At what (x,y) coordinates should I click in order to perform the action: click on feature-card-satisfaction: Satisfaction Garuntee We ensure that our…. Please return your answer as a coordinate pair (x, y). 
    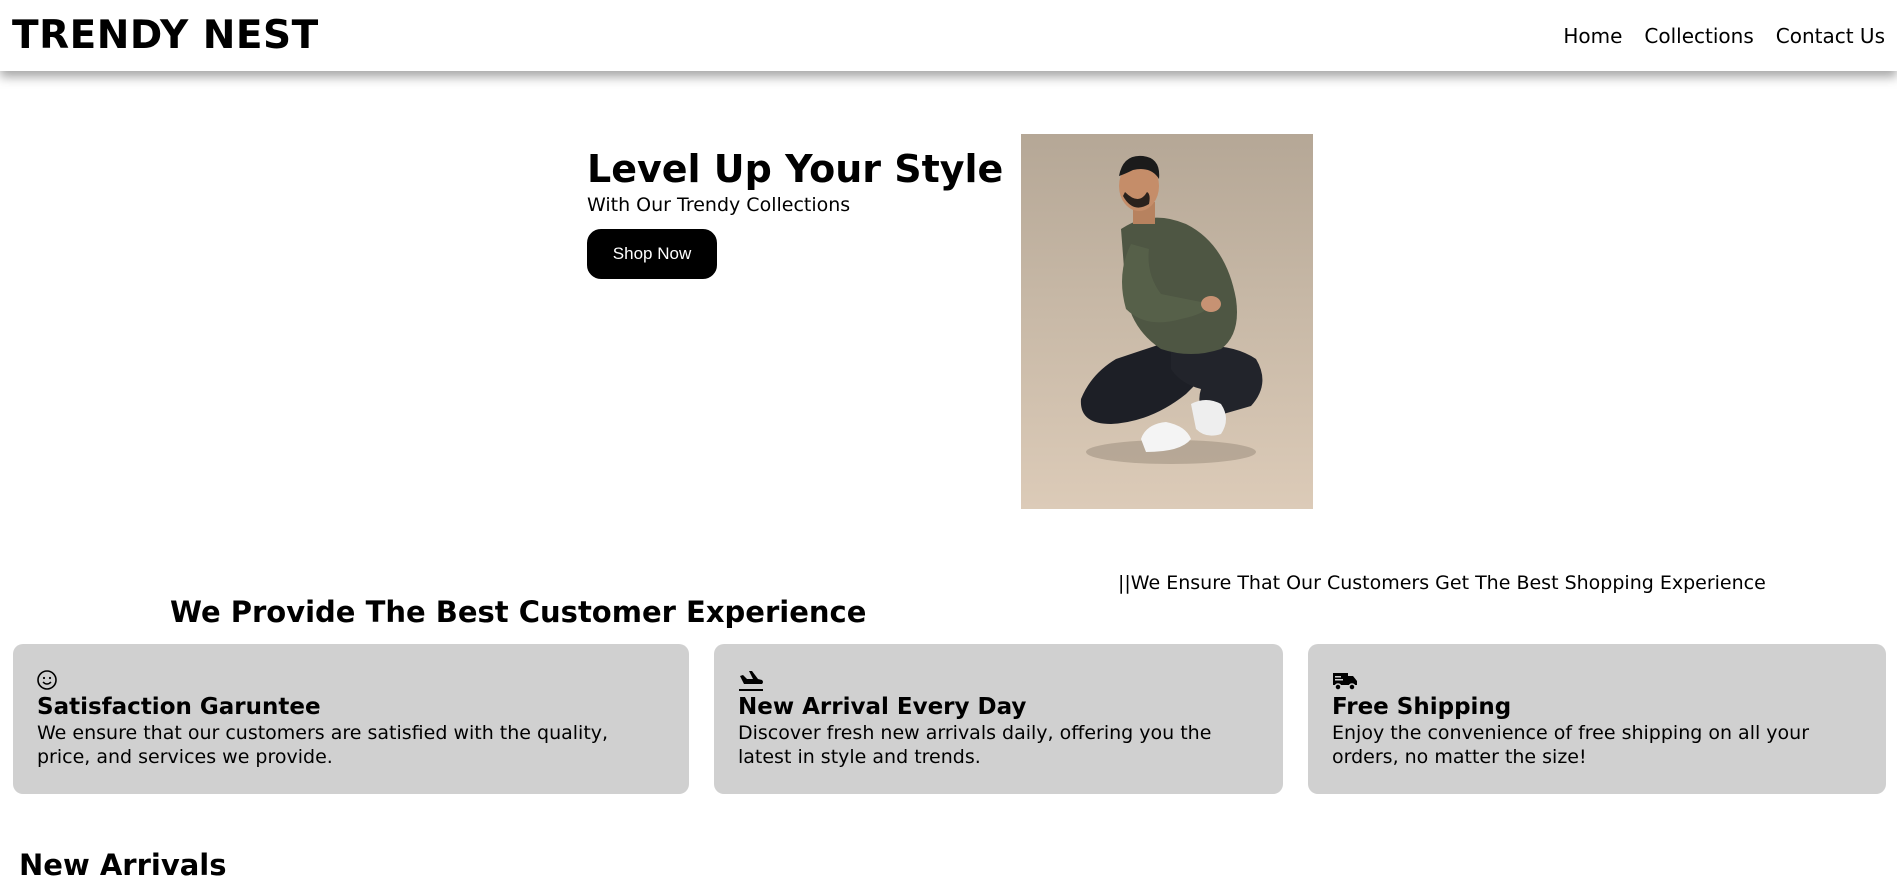
    Looking at the image, I should click on (351, 719).